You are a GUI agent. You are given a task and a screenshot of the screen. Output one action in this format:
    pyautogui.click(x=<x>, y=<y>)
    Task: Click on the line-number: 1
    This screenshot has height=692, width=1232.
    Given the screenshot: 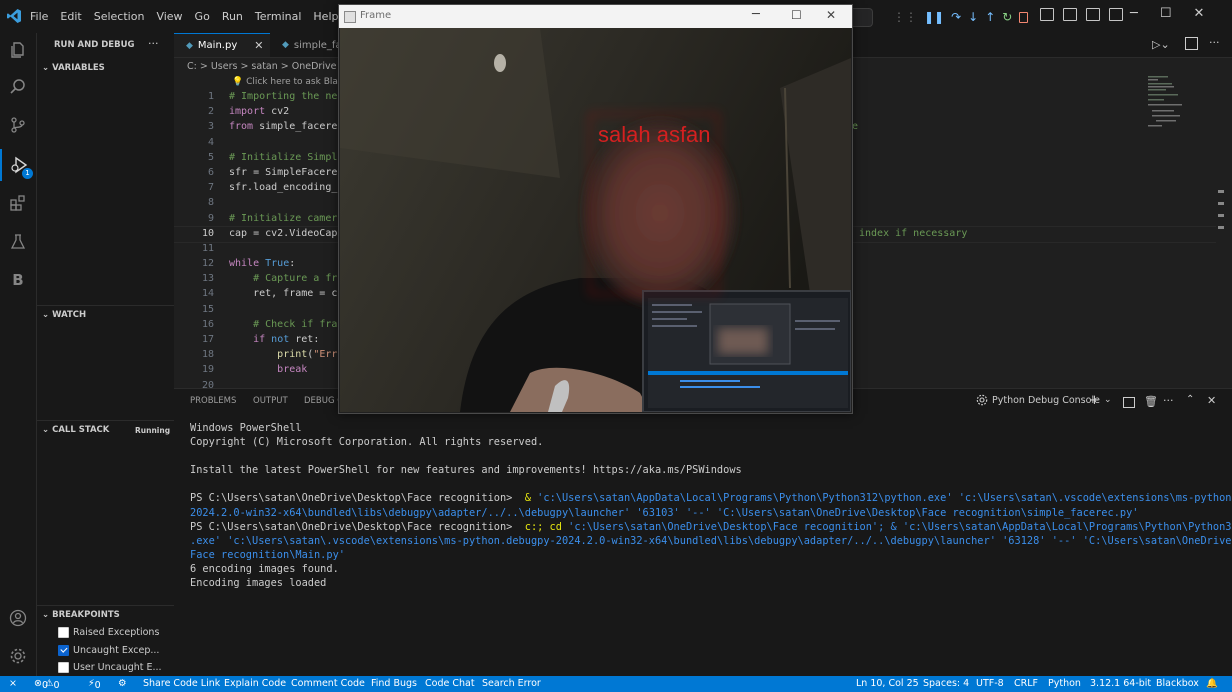 What is the action you would take?
    pyautogui.click(x=194, y=96)
    